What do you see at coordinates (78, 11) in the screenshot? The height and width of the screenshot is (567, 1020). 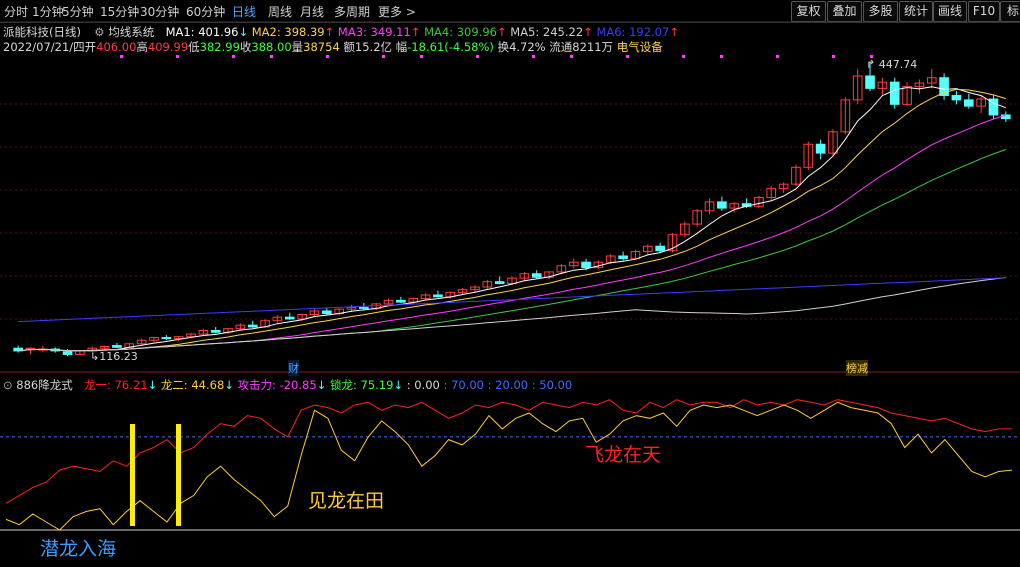 I see `period-tab: 5分钟` at bounding box center [78, 11].